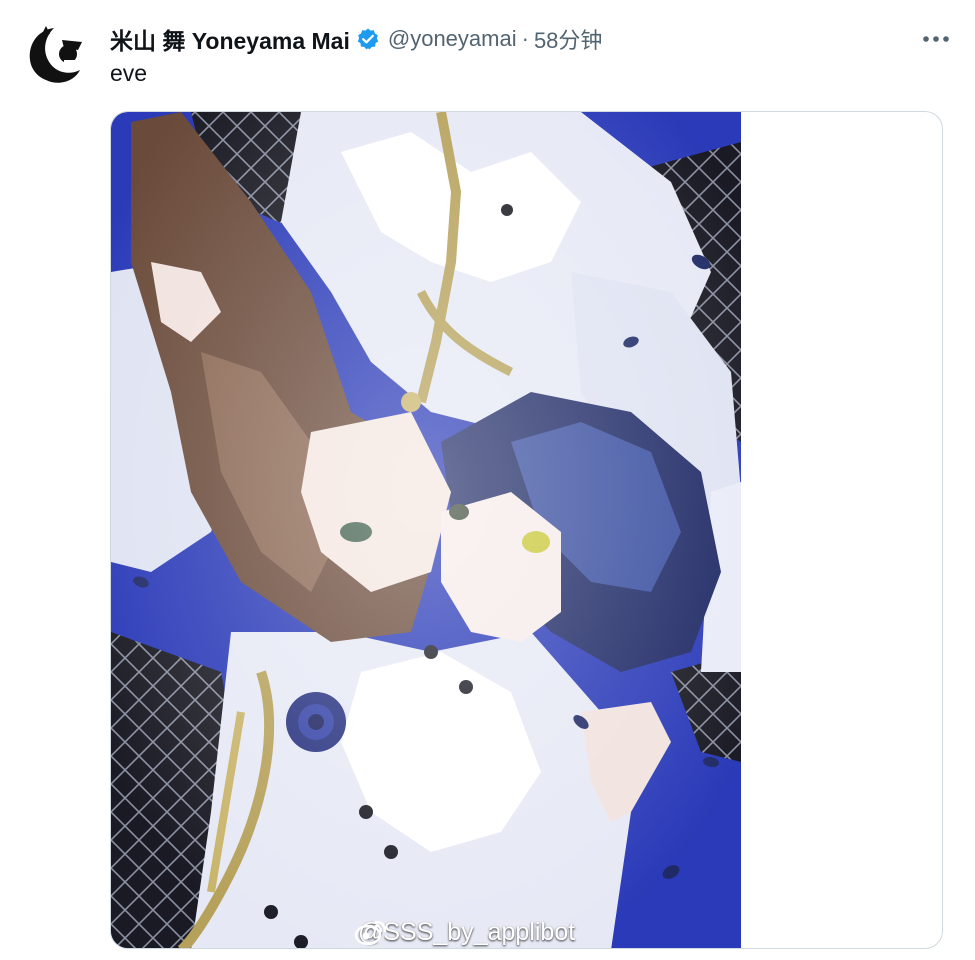 The height and width of the screenshot is (960, 975). What do you see at coordinates (129, 73) in the screenshot?
I see `tweet-text: eve` at bounding box center [129, 73].